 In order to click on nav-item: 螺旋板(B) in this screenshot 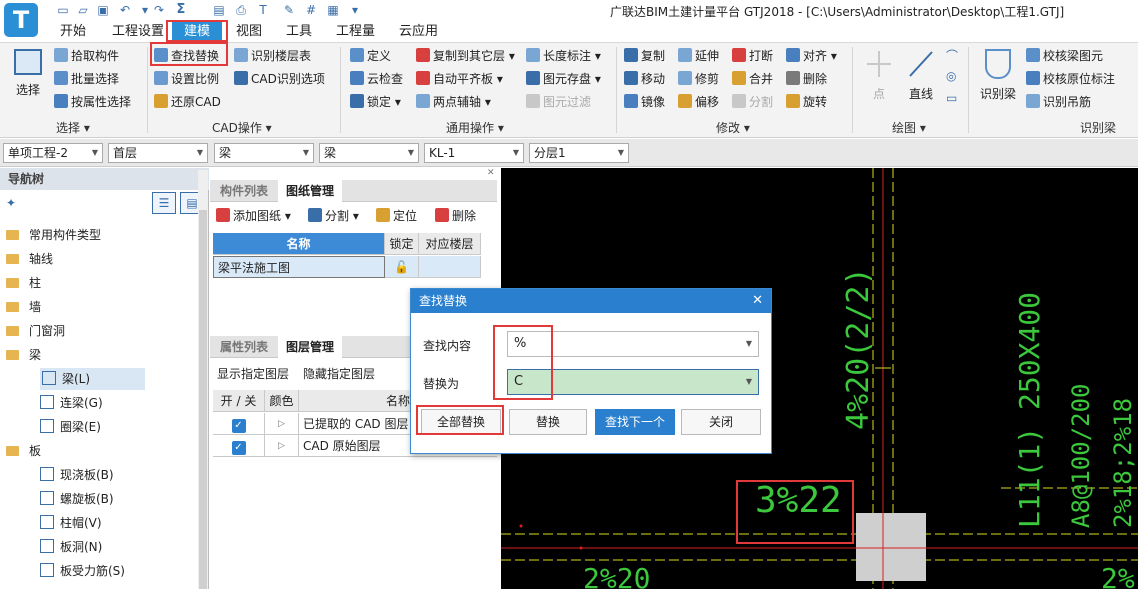, I will do `click(77, 499)`.